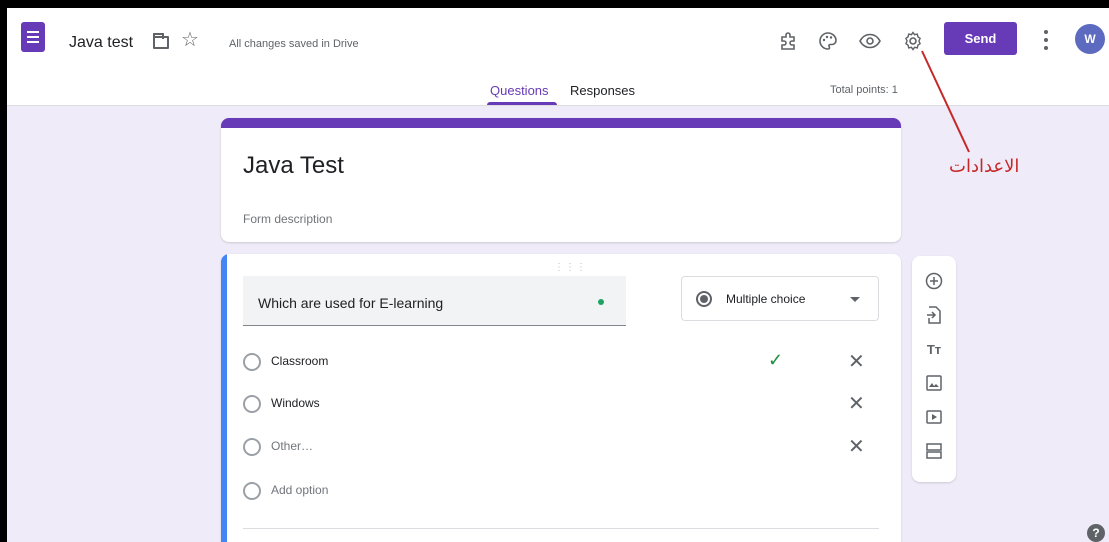 The width and height of the screenshot is (1109, 542). Describe the element at coordinates (1090, 39) in the screenshot. I see `avatar: W` at that location.